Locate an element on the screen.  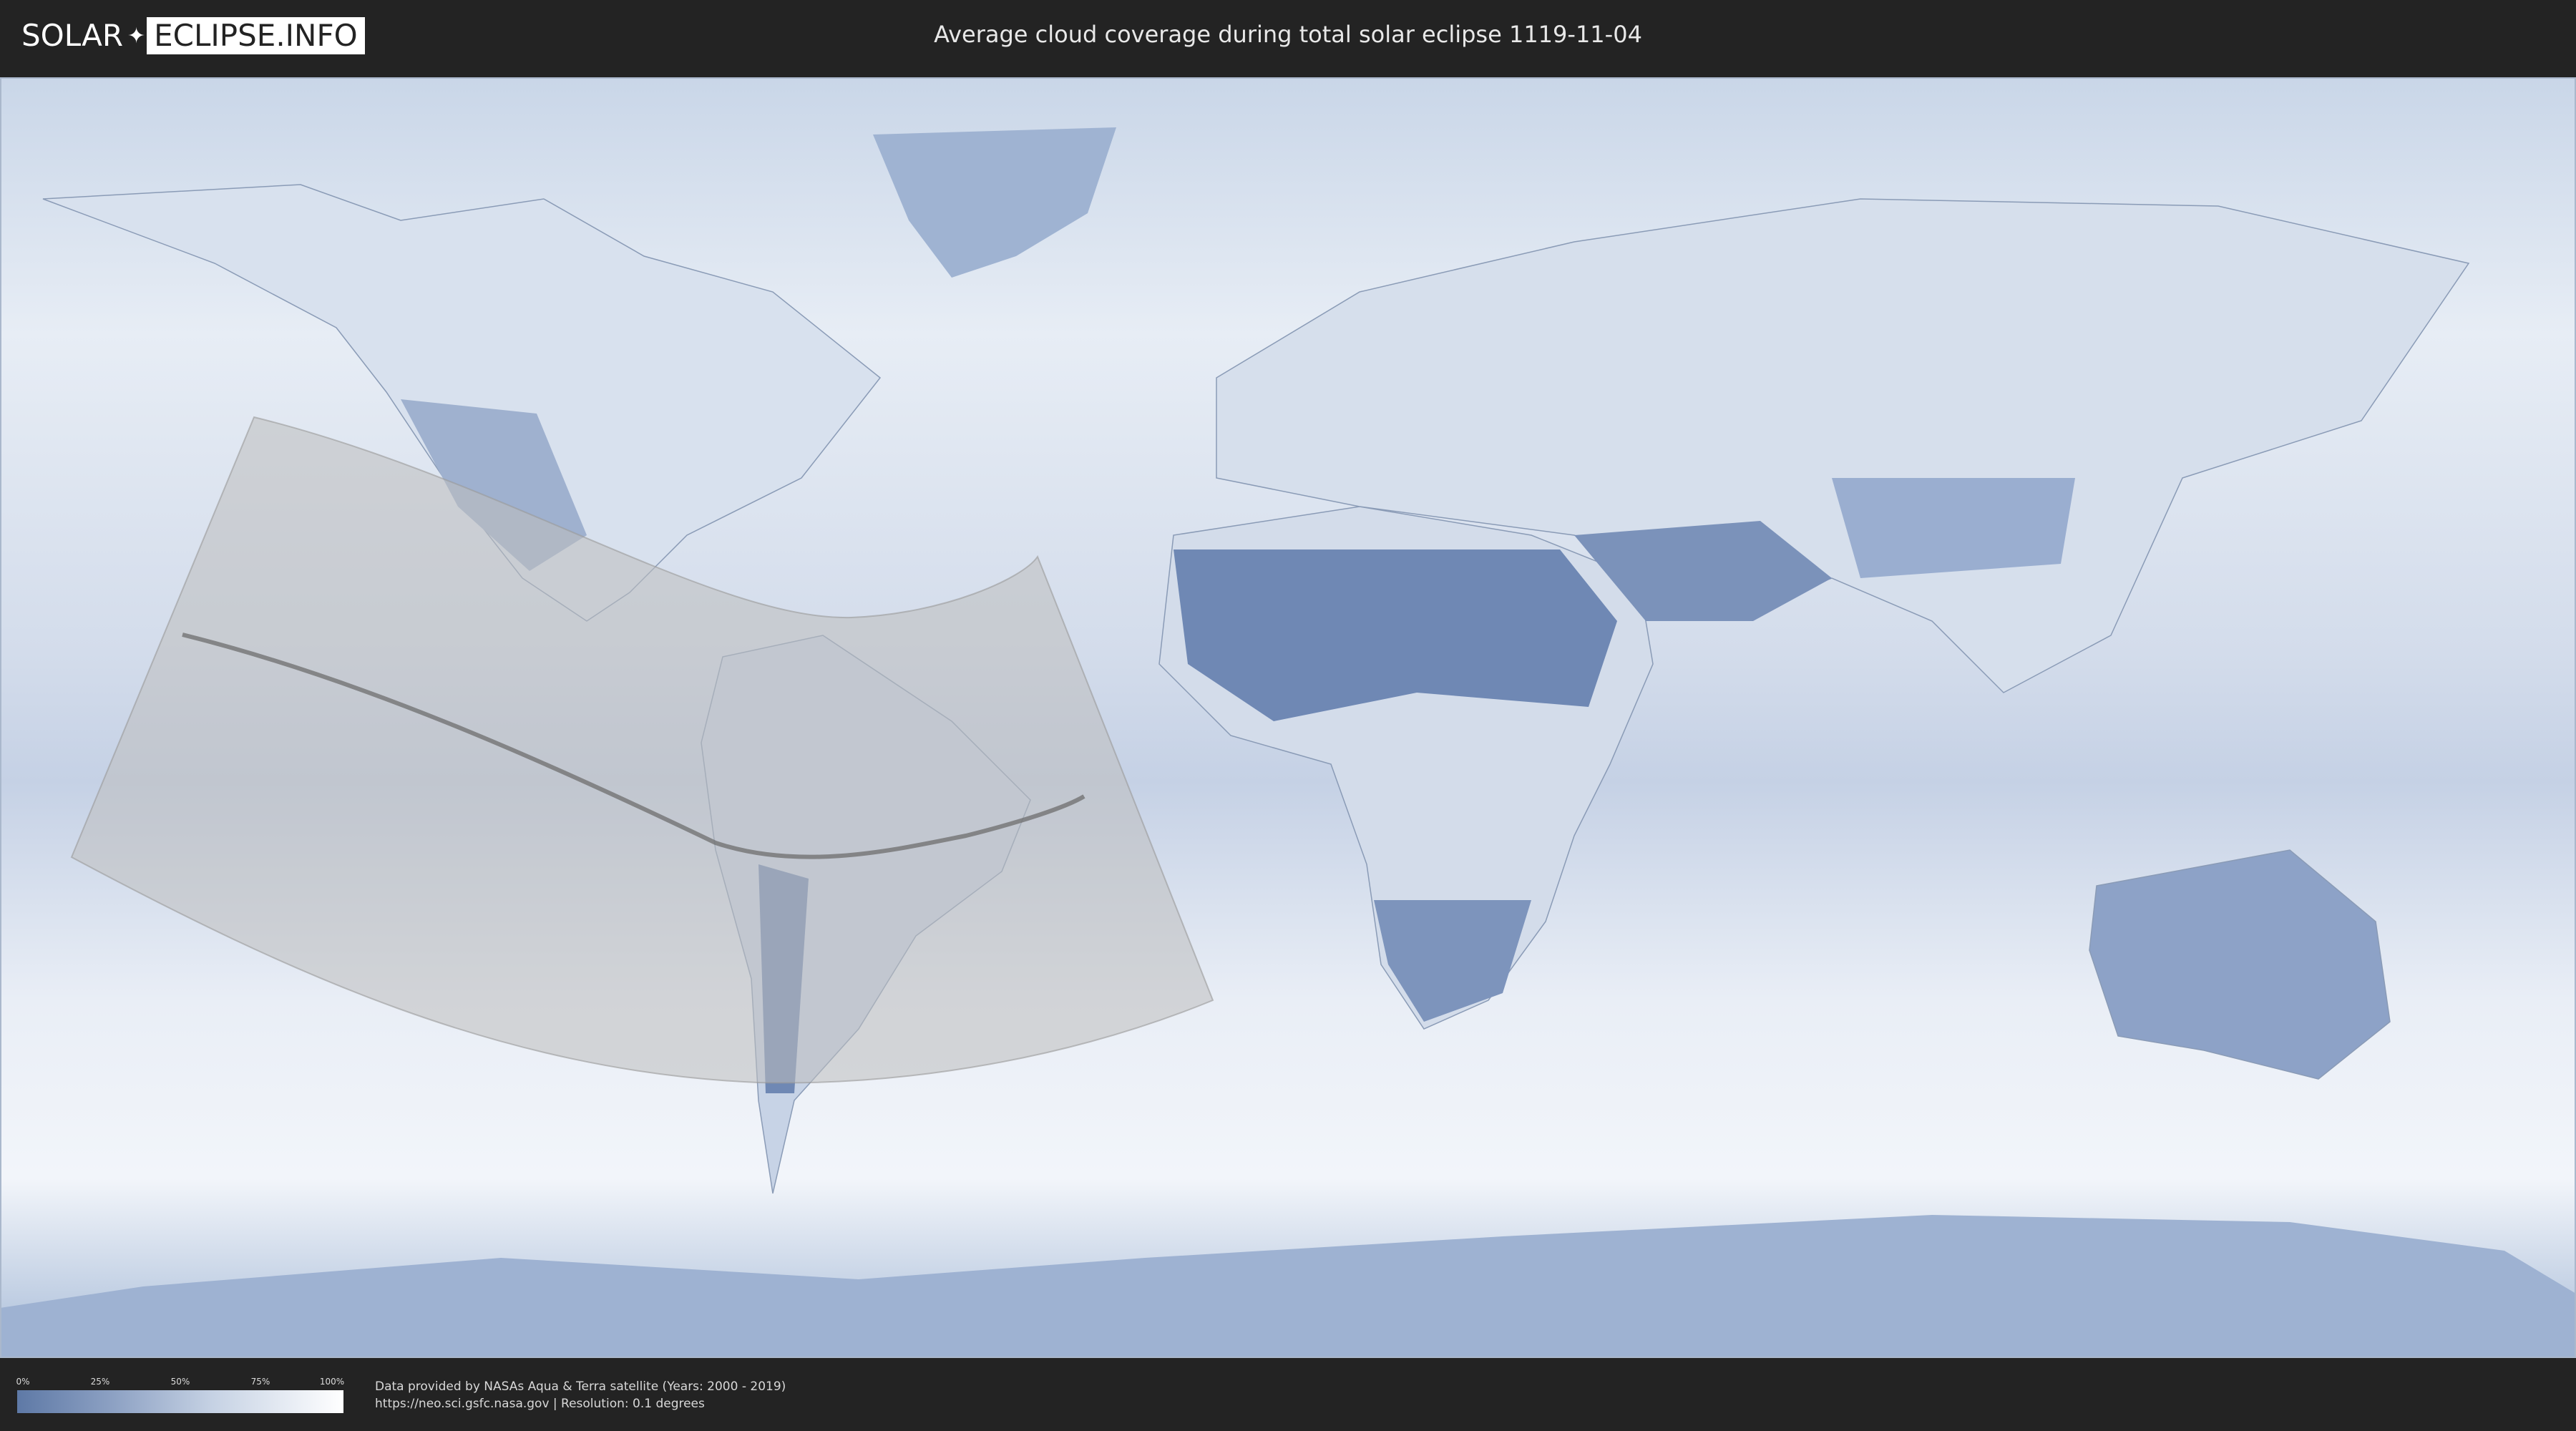
tibet-clear-region is located at coordinates (1953, 528).